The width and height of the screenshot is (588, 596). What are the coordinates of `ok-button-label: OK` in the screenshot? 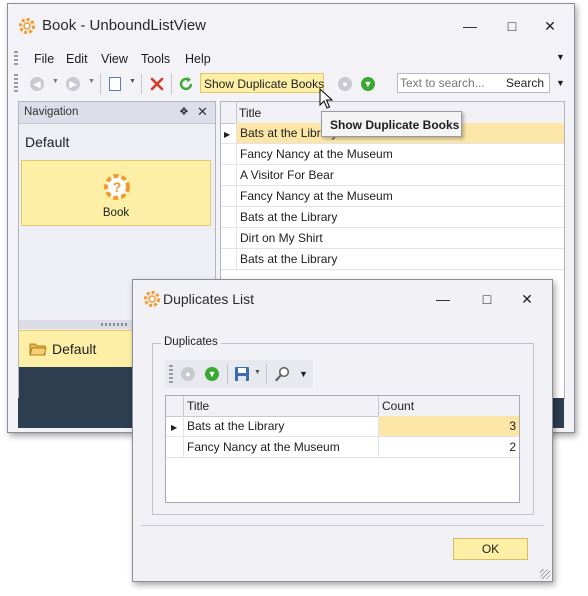 It's located at (490, 549).